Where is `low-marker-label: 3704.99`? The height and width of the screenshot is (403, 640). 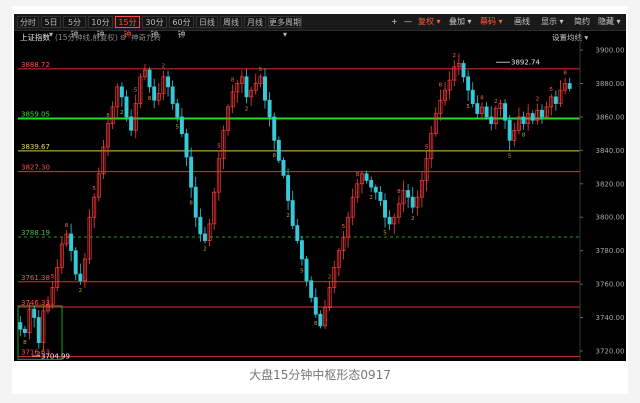
low-marker-label: 3704.99 is located at coordinates (55, 357).